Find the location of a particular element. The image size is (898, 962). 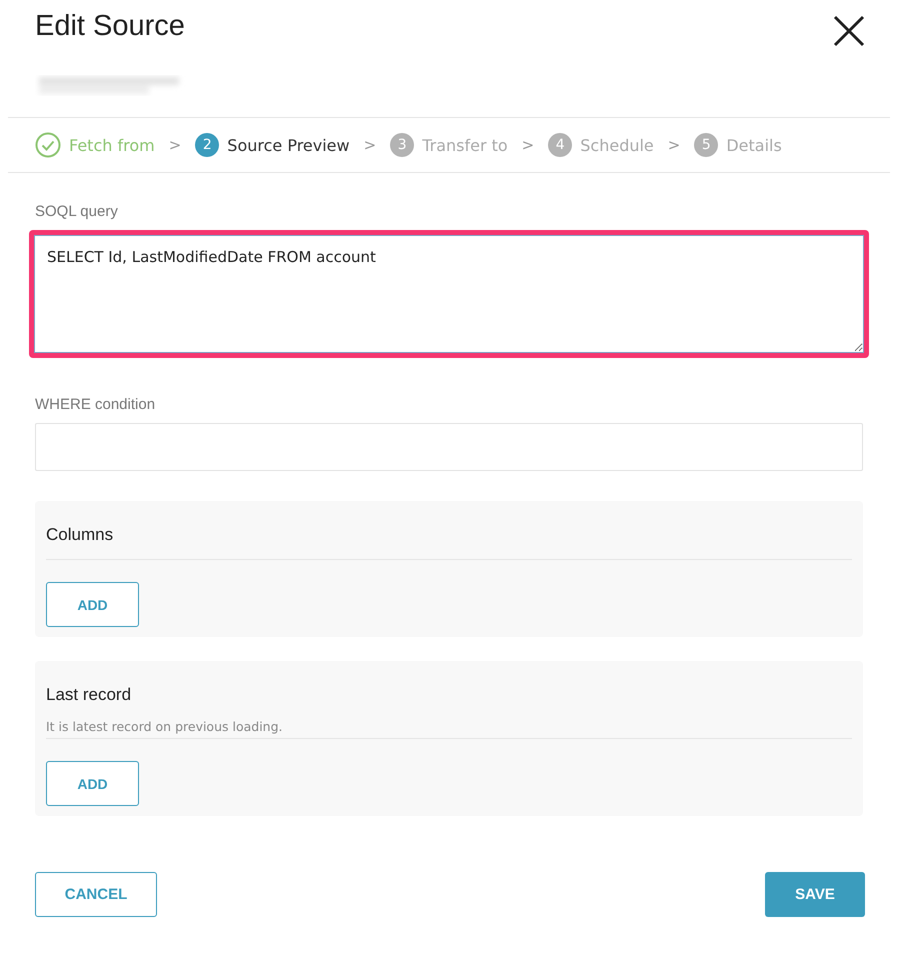

section-title: Columns is located at coordinates (80, 534).